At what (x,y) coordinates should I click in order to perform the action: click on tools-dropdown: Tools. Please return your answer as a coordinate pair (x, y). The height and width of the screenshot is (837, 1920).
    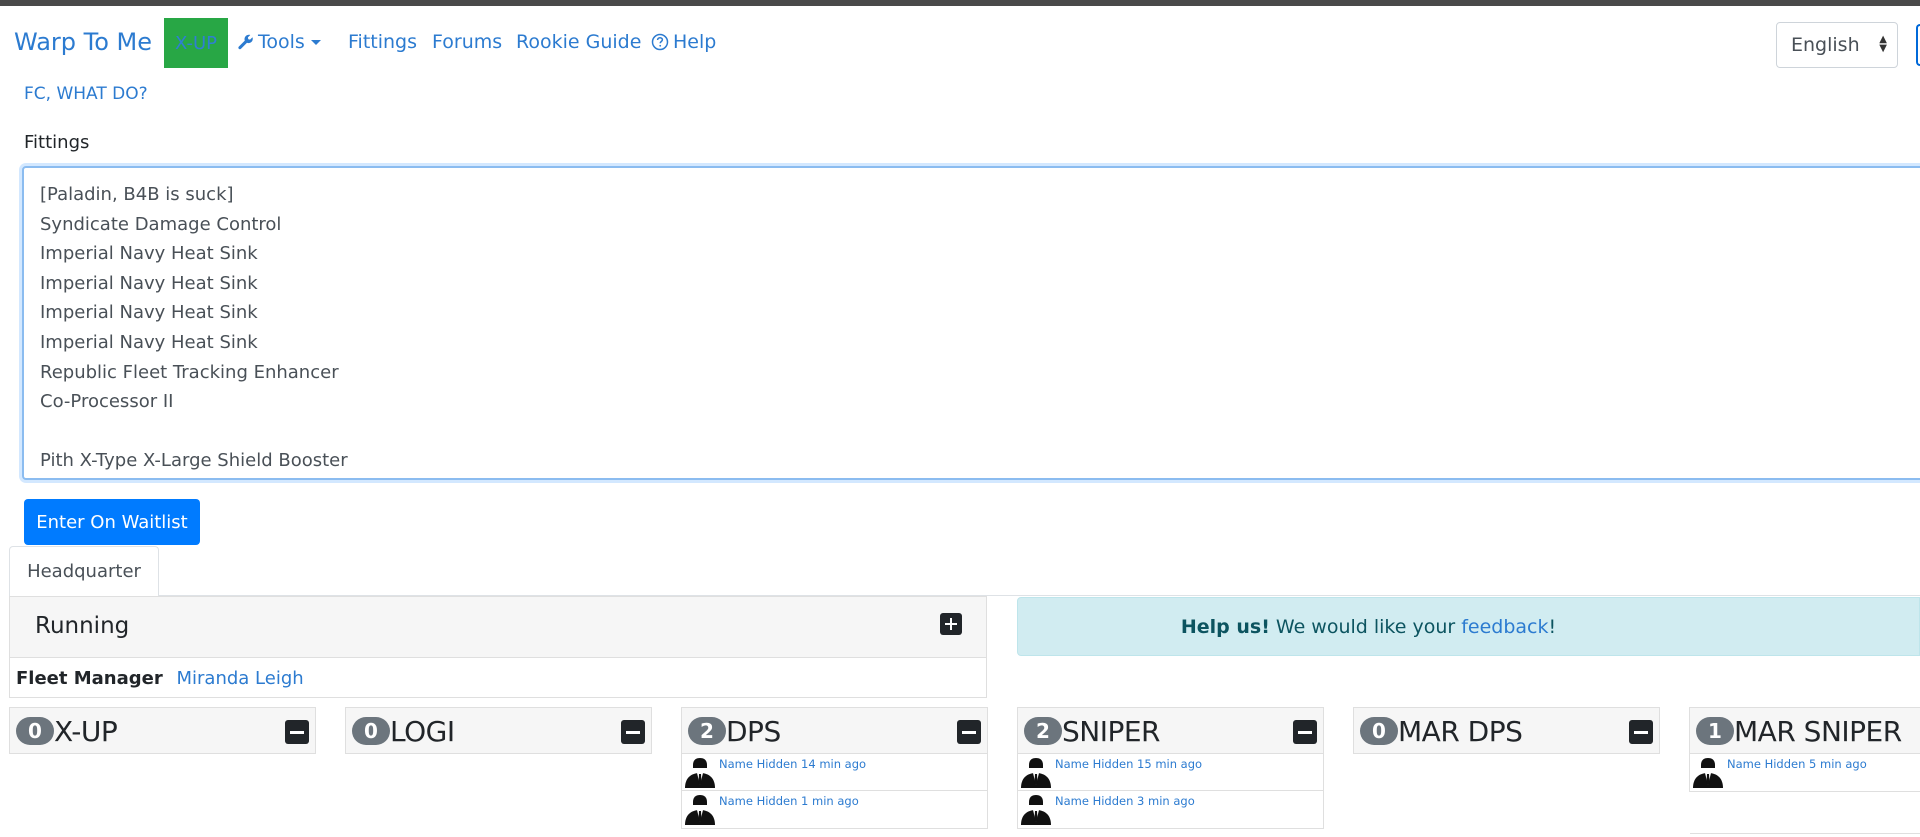
    Looking at the image, I should click on (280, 42).